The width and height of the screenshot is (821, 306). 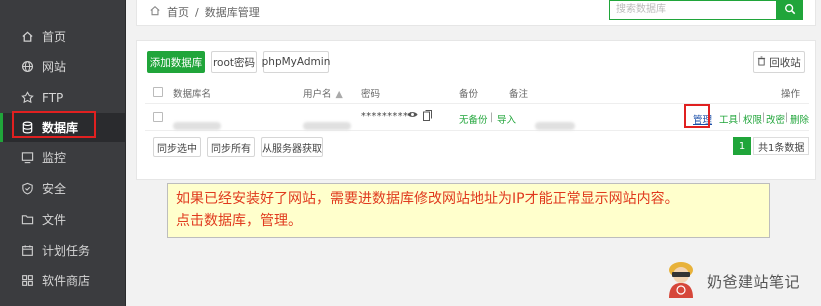 What do you see at coordinates (66, 251) in the screenshot?
I see `sidebar-item-label: 计划任务` at bounding box center [66, 251].